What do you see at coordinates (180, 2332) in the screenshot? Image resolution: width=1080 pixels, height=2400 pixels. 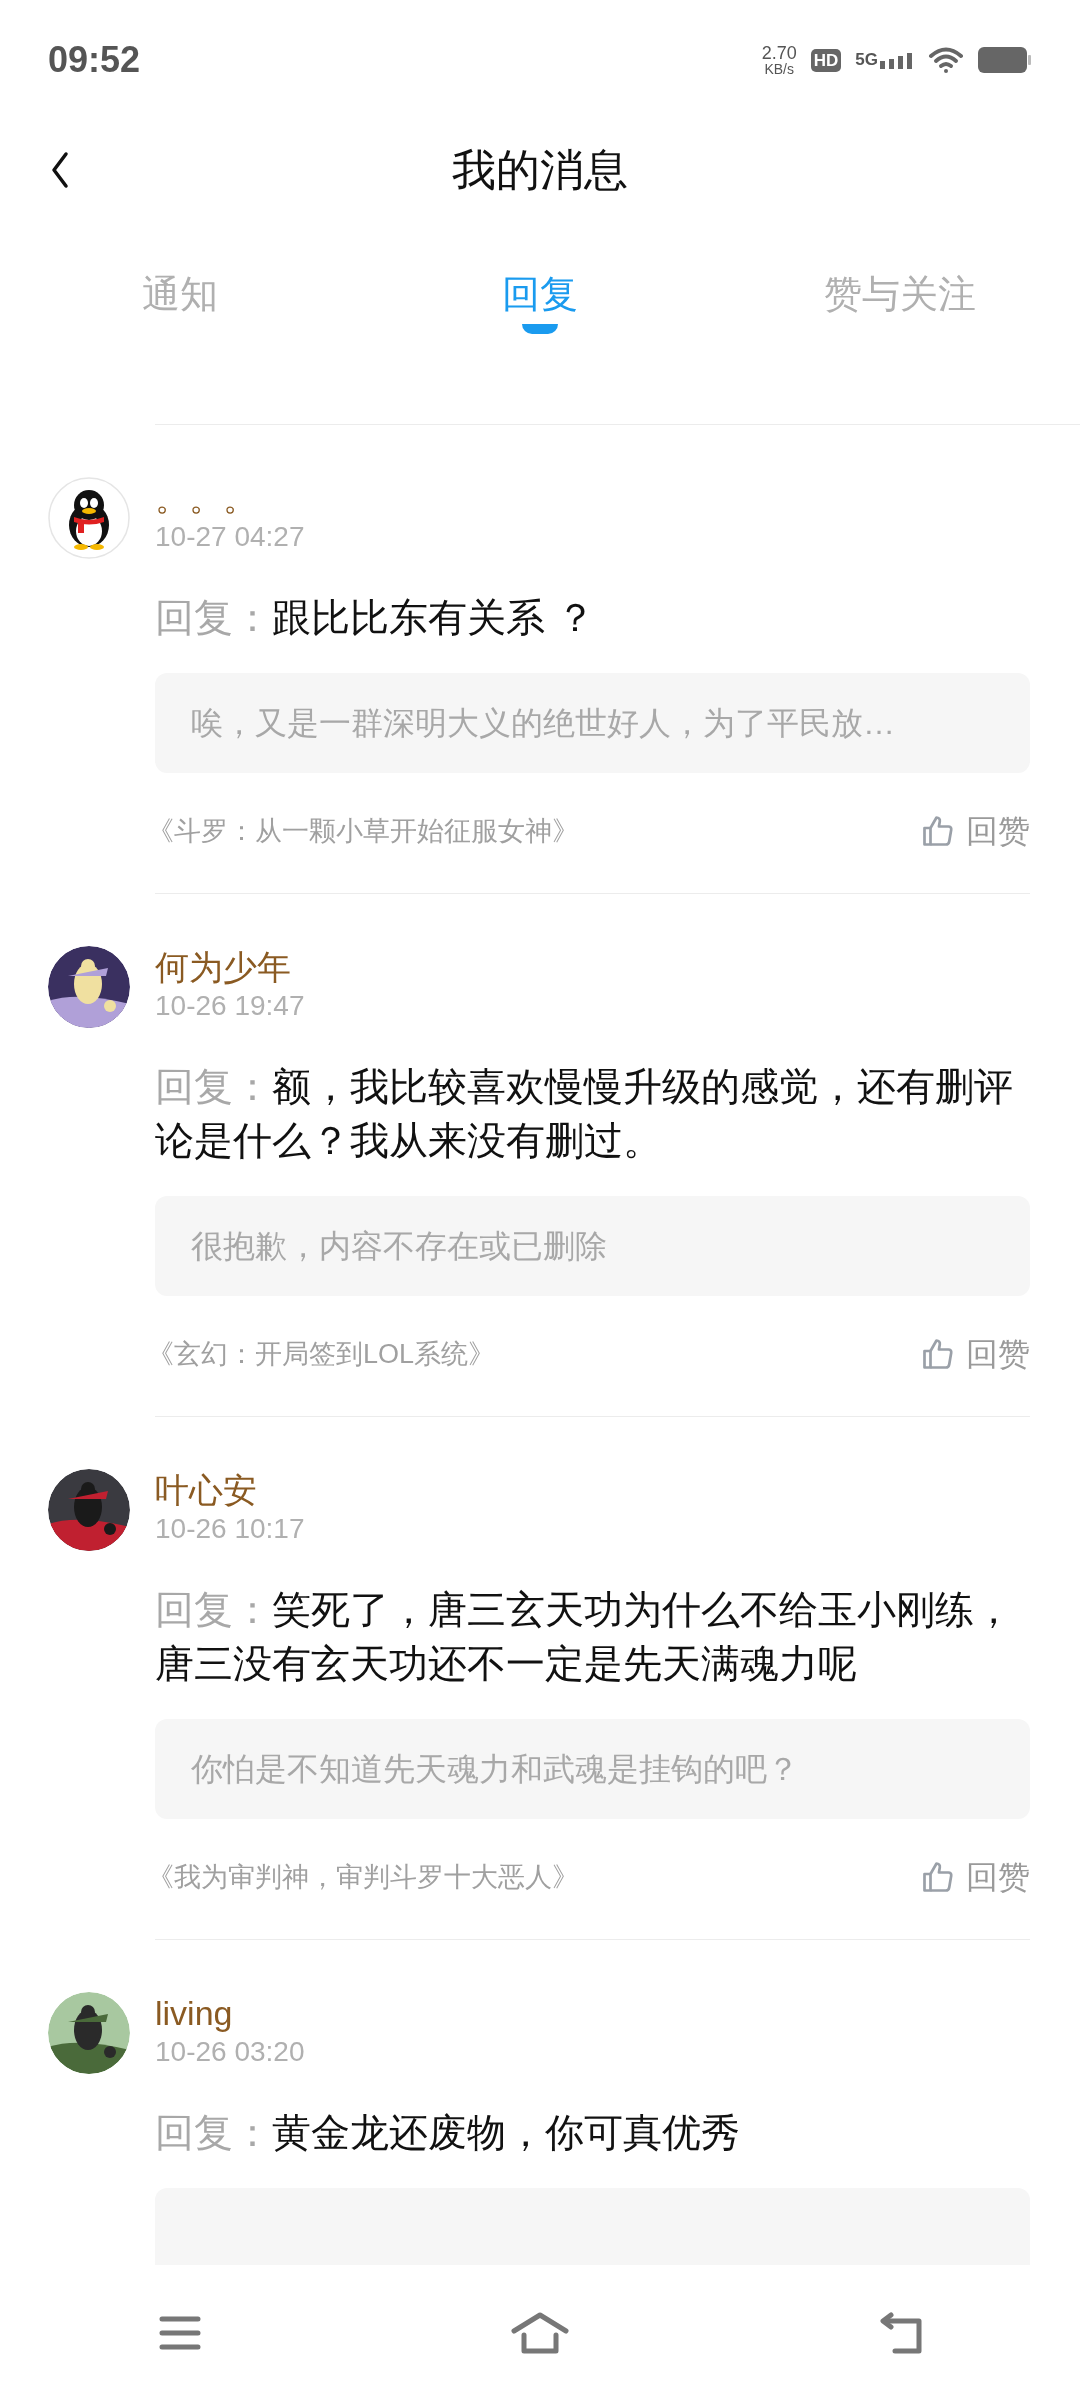 I see `menu-icon` at bounding box center [180, 2332].